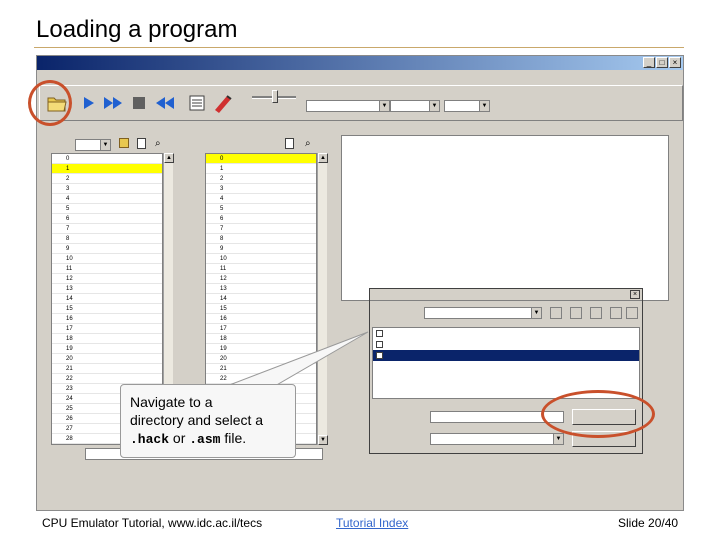  Describe the element at coordinates (635, 294) in the screenshot. I see `dialog-close-button: ×` at that location.